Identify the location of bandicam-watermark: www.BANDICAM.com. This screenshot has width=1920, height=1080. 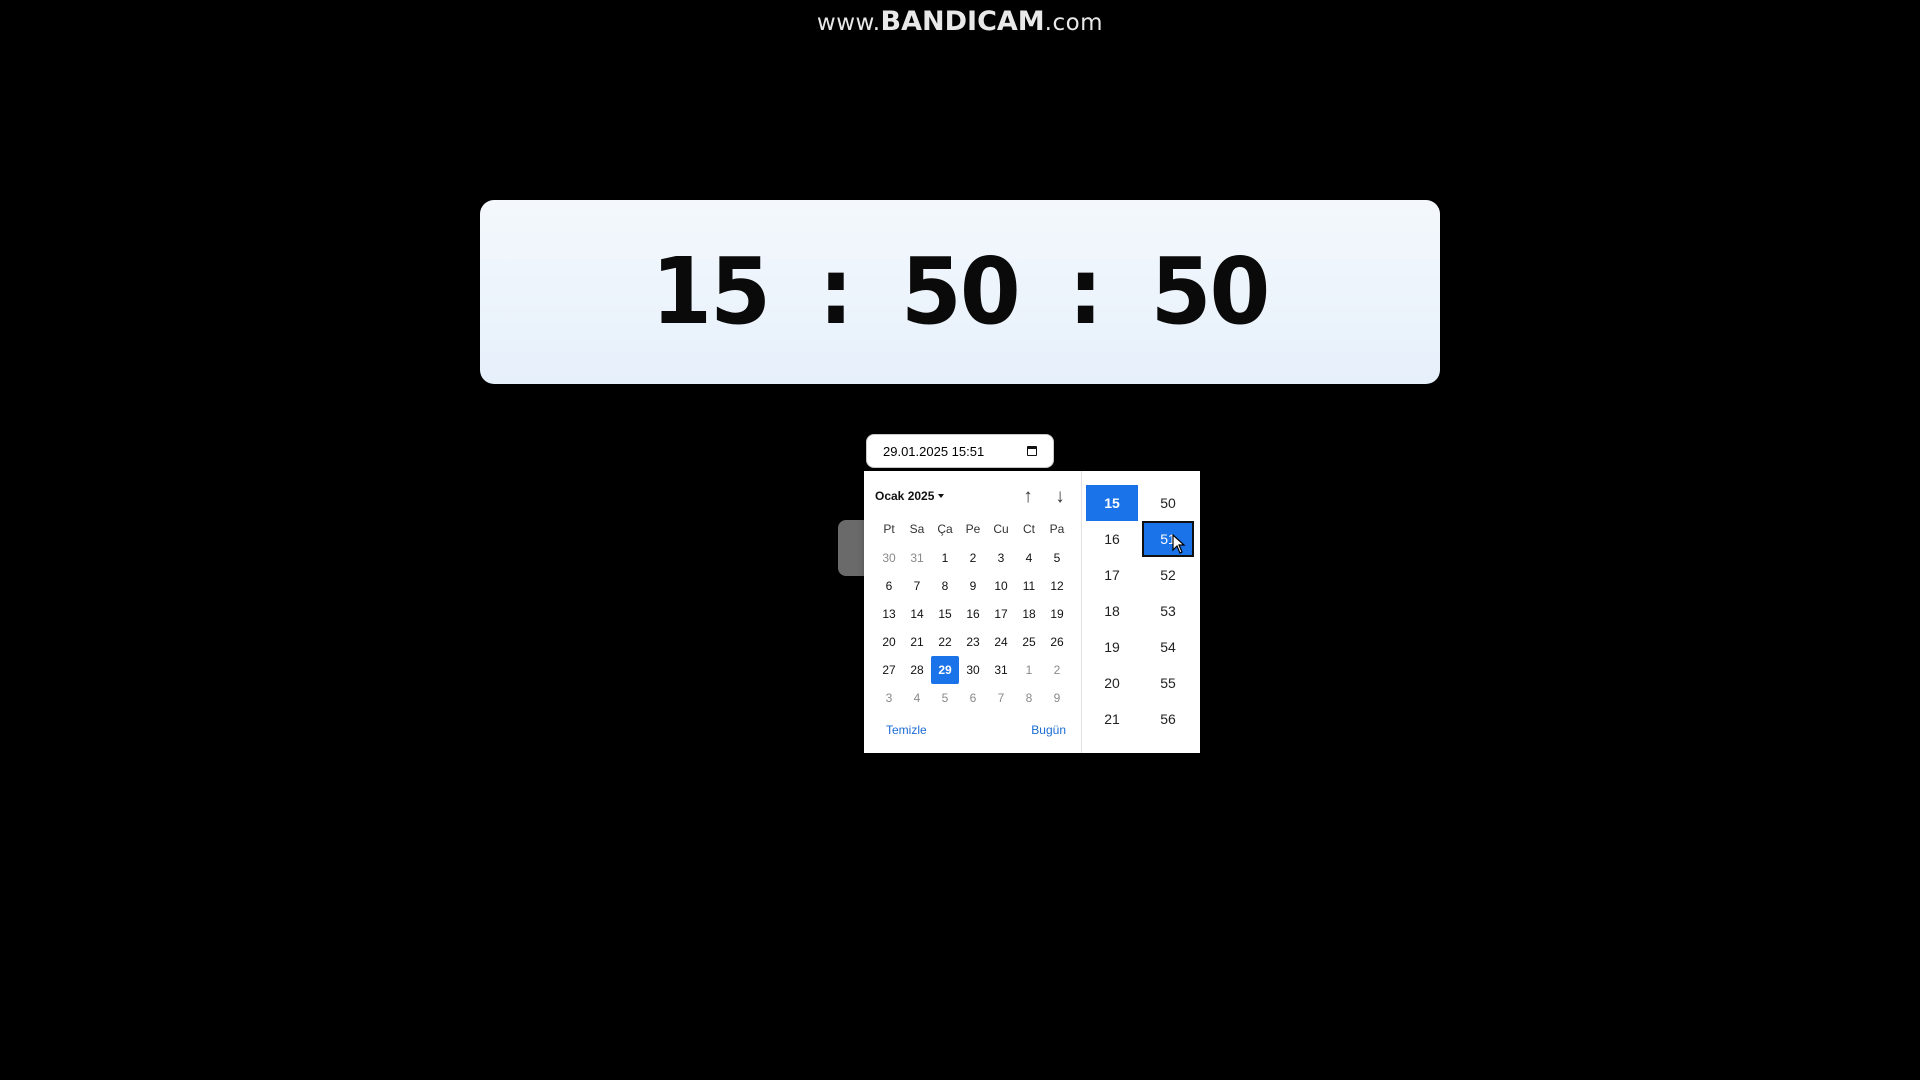
(960, 21).